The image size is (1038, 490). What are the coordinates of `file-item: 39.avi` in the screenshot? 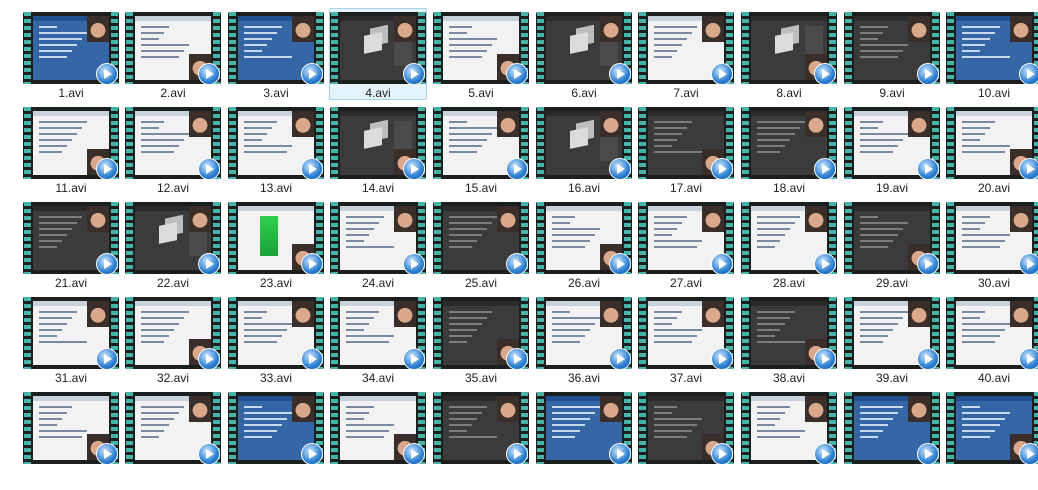 It's located at (892, 339).